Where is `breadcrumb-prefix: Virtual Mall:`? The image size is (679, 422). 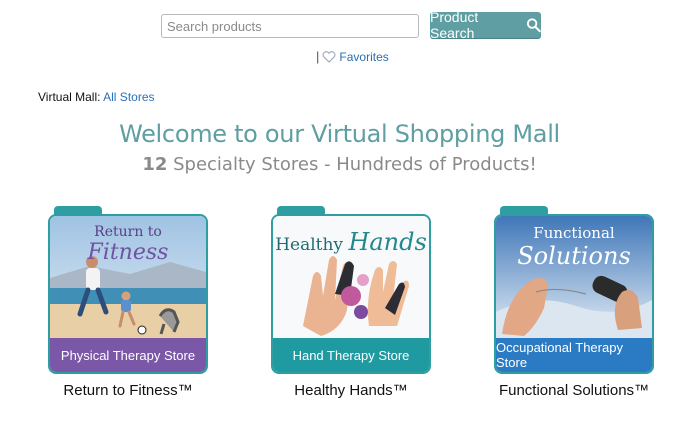
breadcrumb-prefix: Virtual Mall: is located at coordinates (69, 97).